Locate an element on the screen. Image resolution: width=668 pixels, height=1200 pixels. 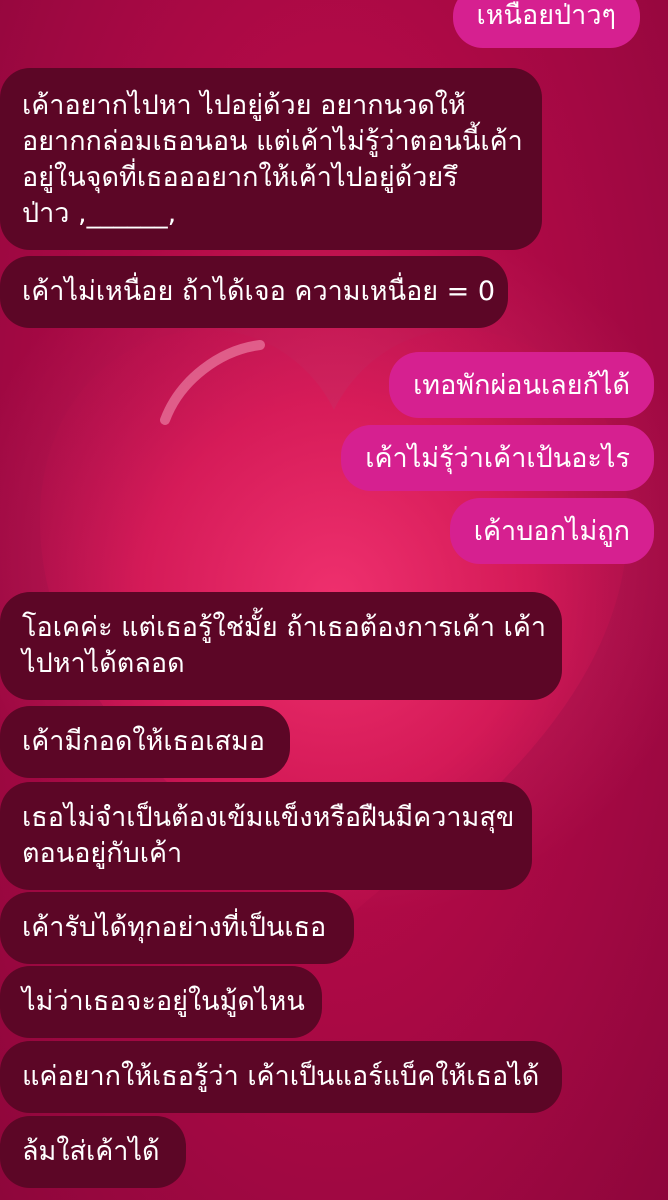
message-bubble-incoming: ล้มใส่เค้าได้ is located at coordinates (93, 1152).